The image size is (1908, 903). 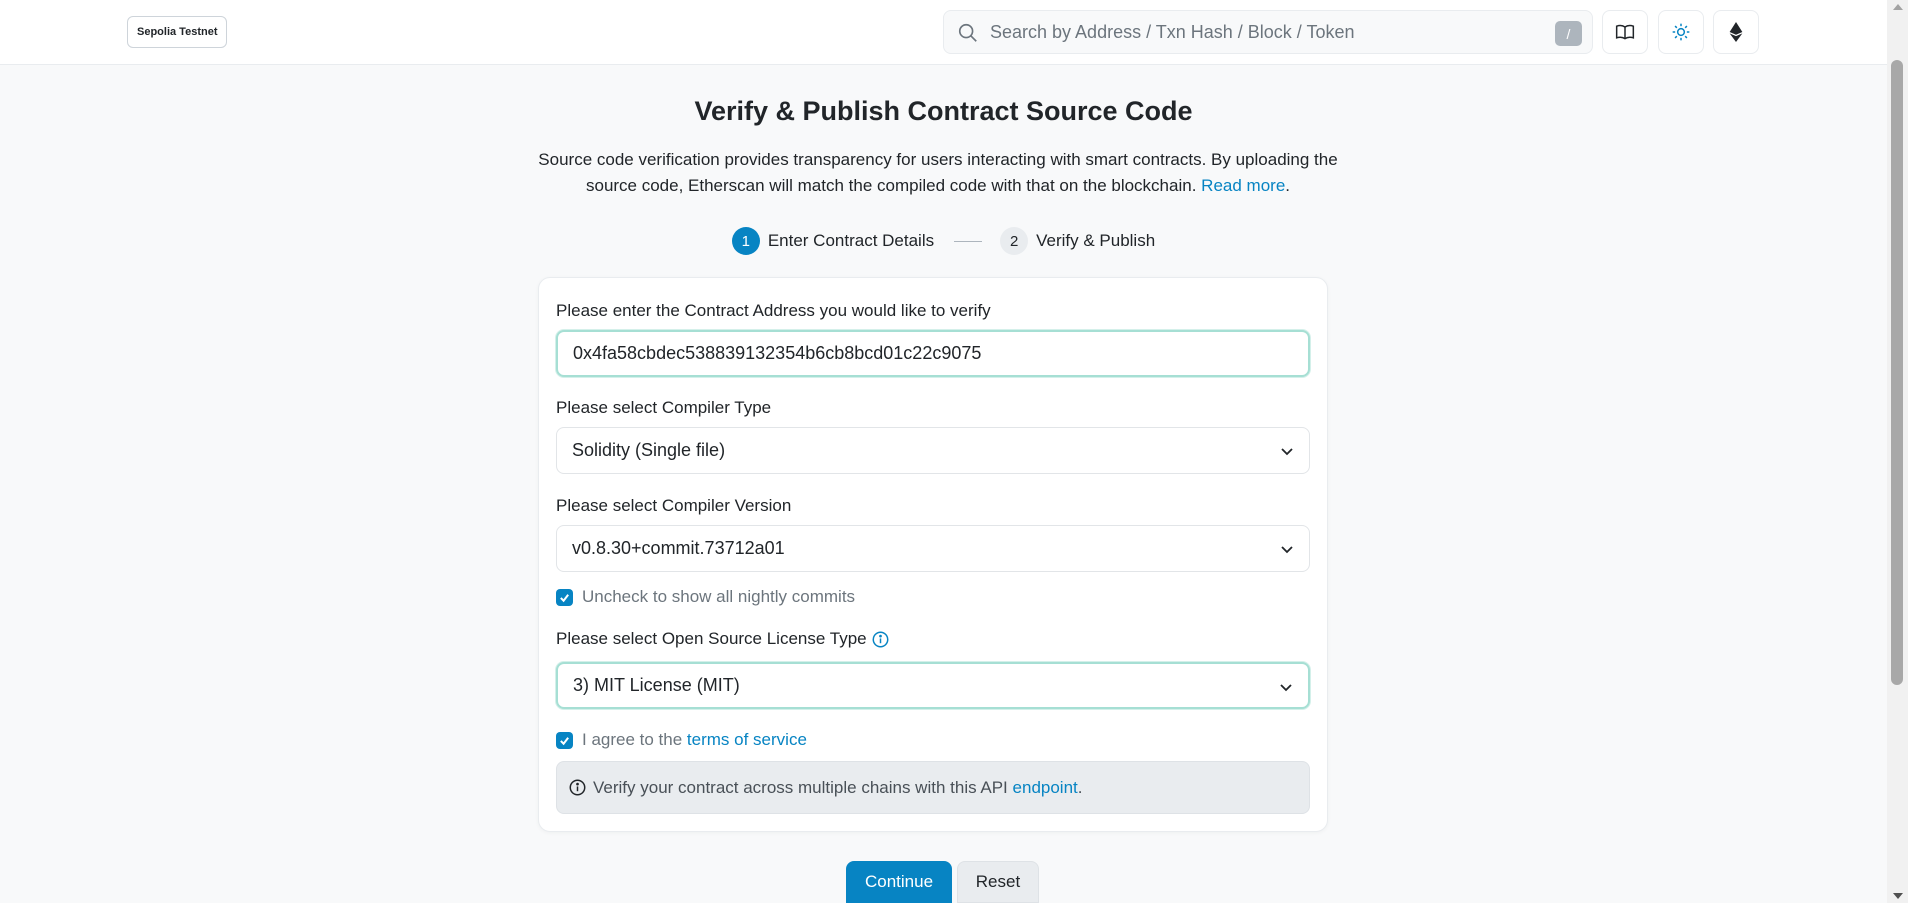 What do you see at coordinates (632, 739) in the screenshot?
I see `terms-agree-prefix: I agree to the` at bounding box center [632, 739].